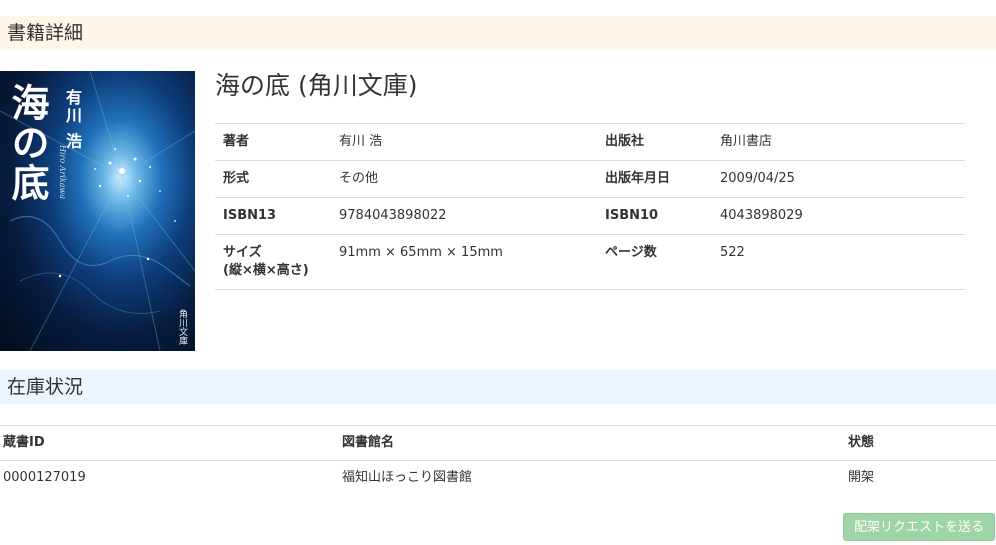 The width and height of the screenshot is (996, 545). Describe the element at coordinates (97, 211) in the screenshot. I see `book-cover-image: 海の底 有川 浩 Hiro Arikawa 角川文庫` at that location.